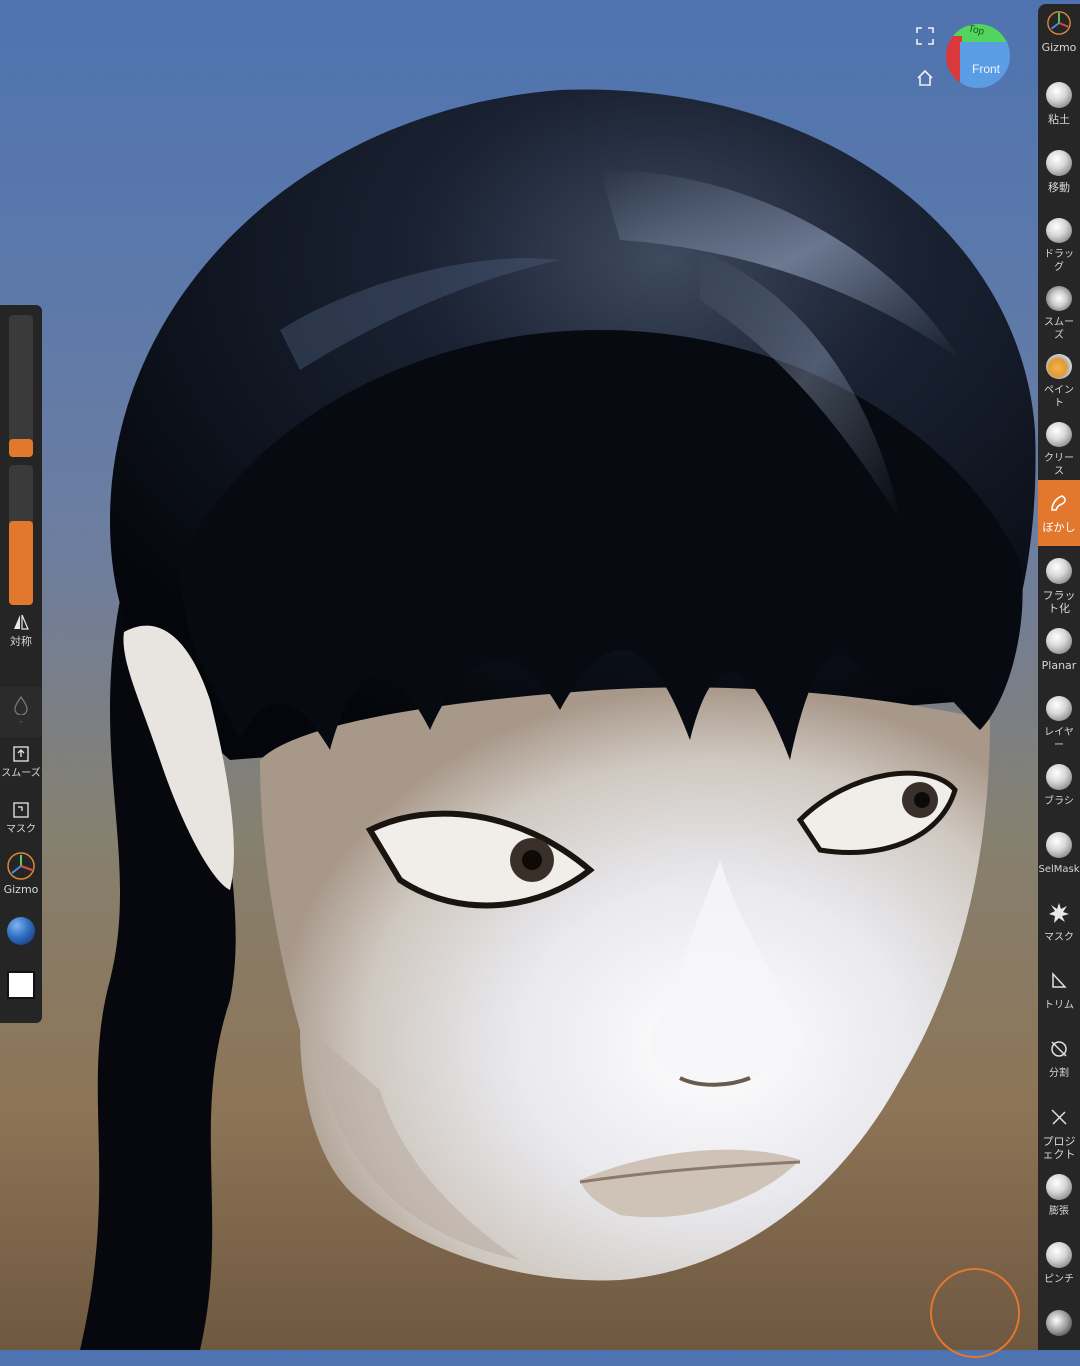 This screenshot has height=1366, width=1080. Describe the element at coordinates (1059, 641) in the screenshot. I see `planar-brush-icon` at that location.